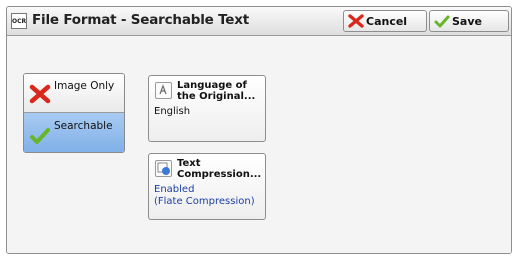  I want to click on save-label: Save, so click(467, 21).